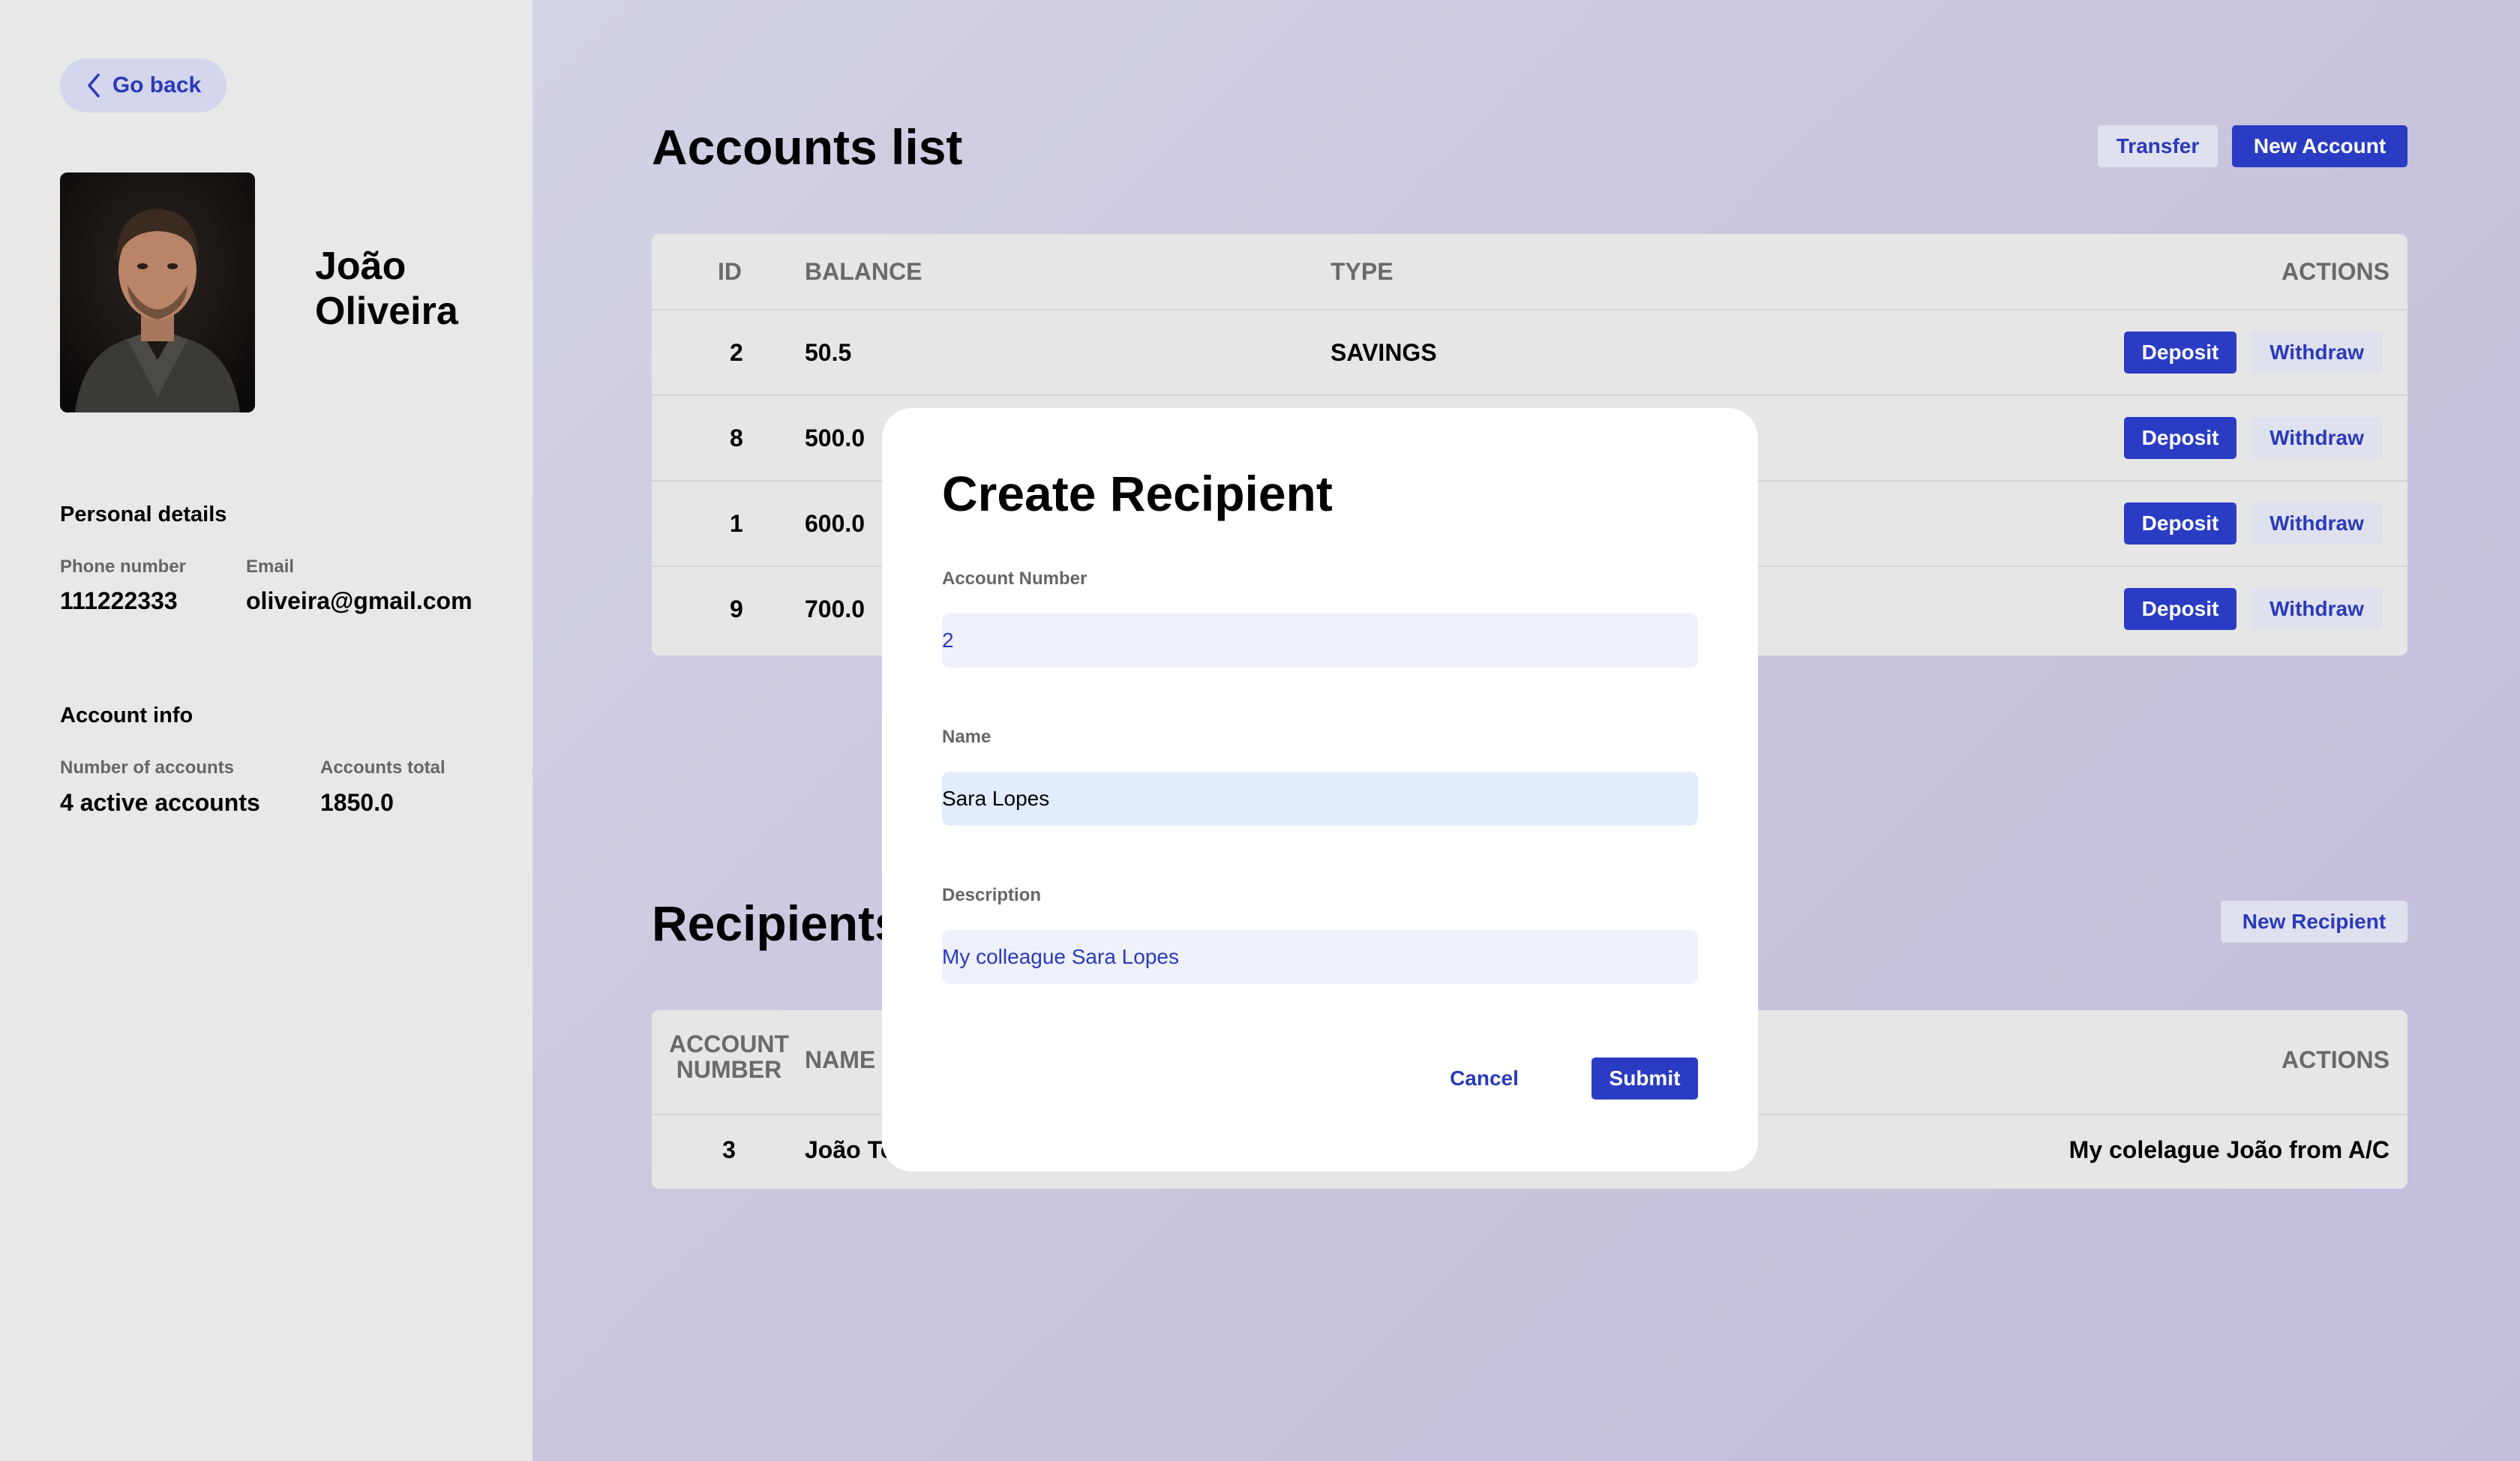  What do you see at coordinates (1320, 641) in the screenshot?
I see `account-number-input: 2` at bounding box center [1320, 641].